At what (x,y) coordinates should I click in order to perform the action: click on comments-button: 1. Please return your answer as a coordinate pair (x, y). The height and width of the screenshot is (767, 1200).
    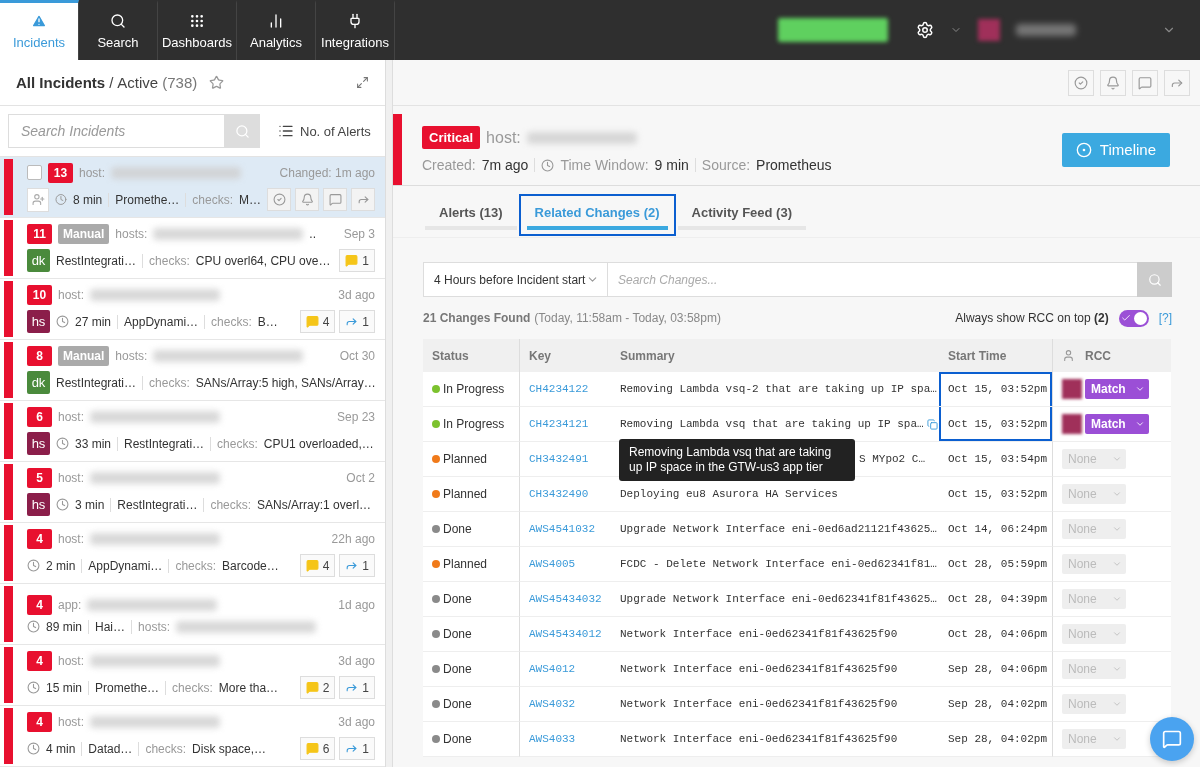
    Looking at the image, I should click on (357, 260).